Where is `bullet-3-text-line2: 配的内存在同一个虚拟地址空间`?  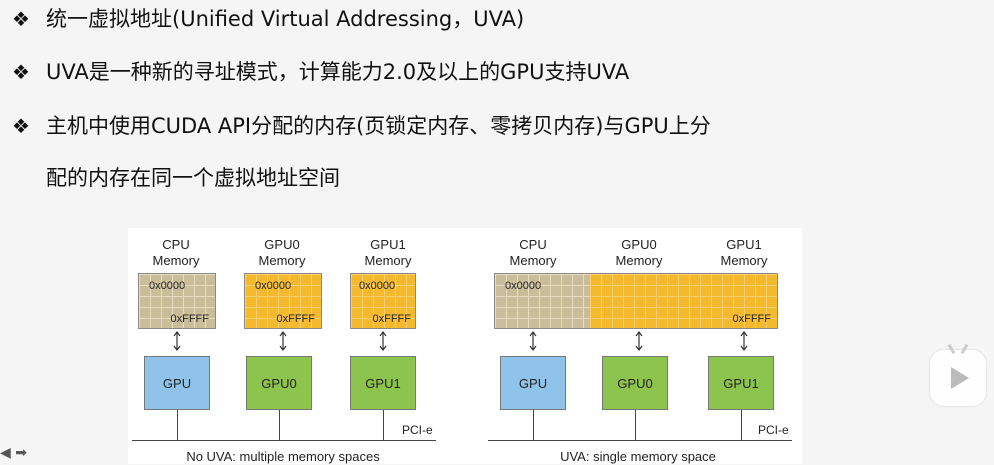 bullet-3-text-line2: 配的内存在同一个虚拟地址空间 is located at coordinates (193, 178).